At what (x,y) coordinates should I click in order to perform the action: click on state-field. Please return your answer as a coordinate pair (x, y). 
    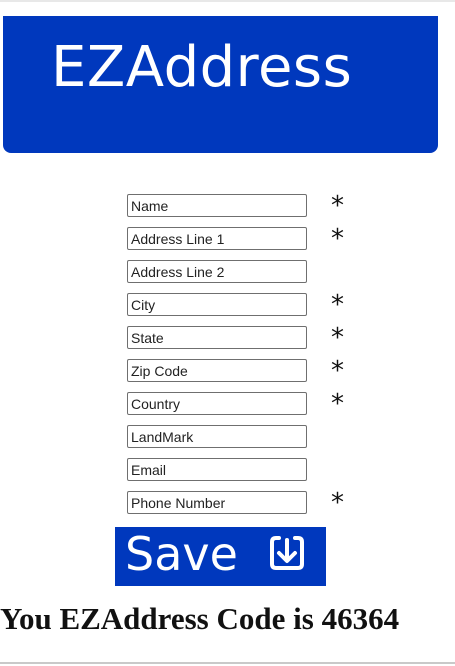
    Looking at the image, I should click on (217, 337).